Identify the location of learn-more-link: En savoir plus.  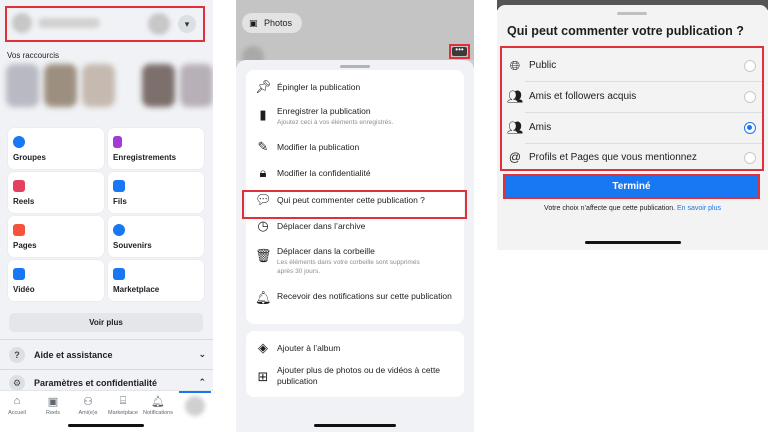
(699, 208).